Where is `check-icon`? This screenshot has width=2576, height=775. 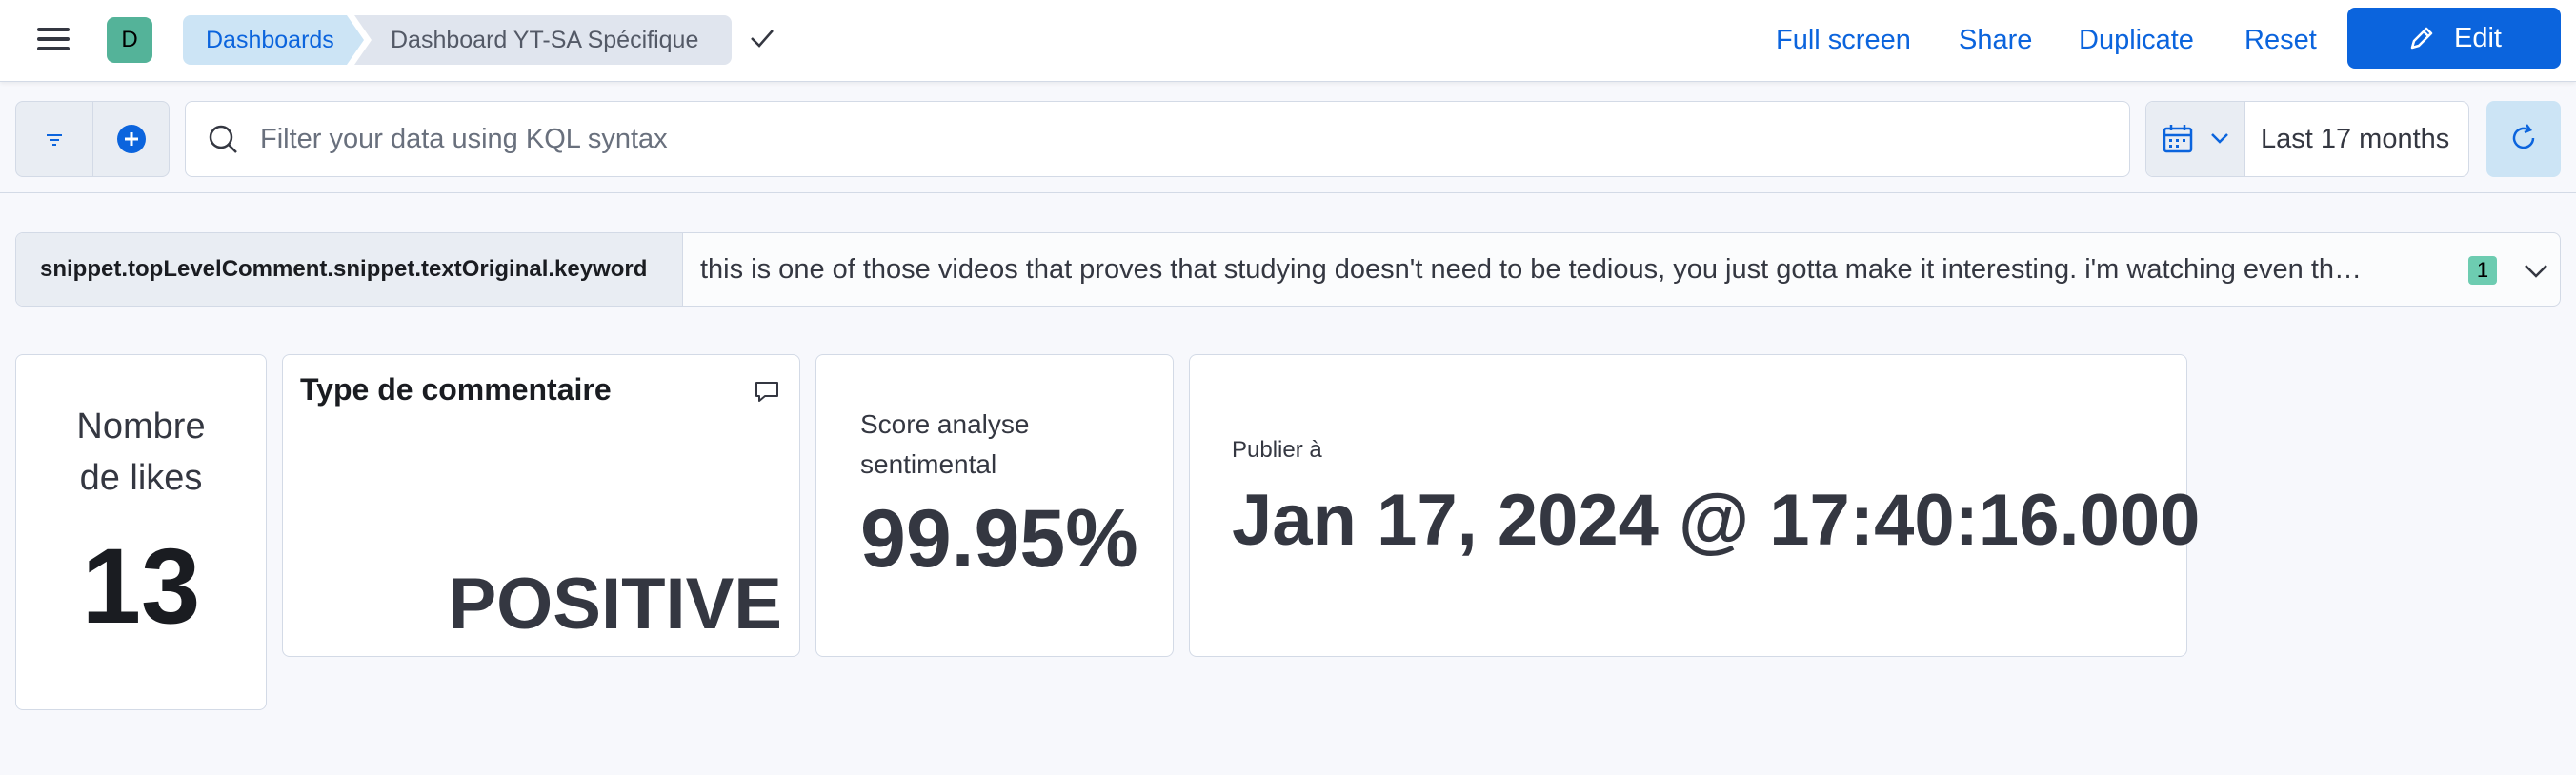 check-icon is located at coordinates (762, 38).